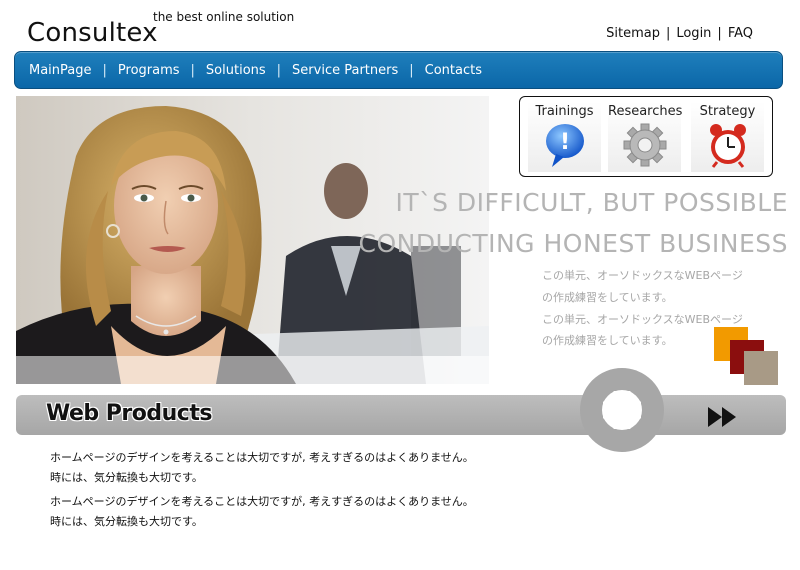 This screenshot has width=800, height=570. What do you see at coordinates (633, 33) in the screenshot?
I see `sitemap-link: Sitemap` at bounding box center [633, 33].